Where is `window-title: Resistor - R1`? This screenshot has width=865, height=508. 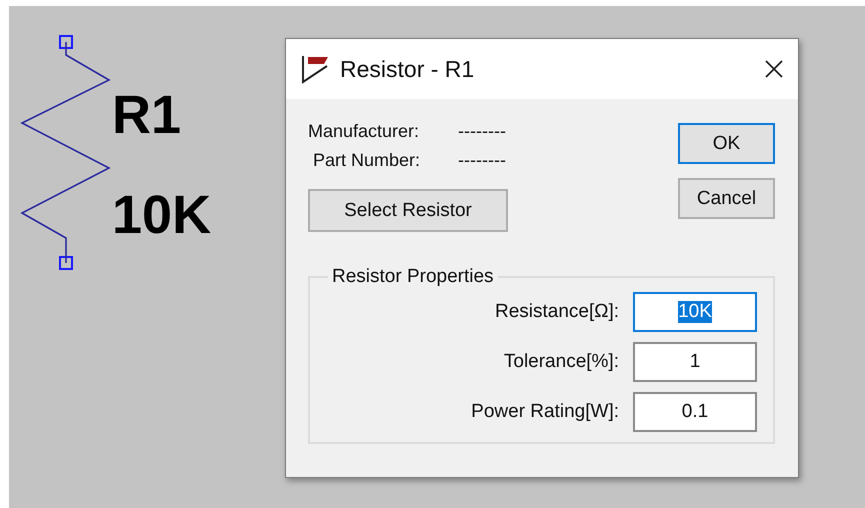
window-title: Resistor - R1 is located at coordinates (408, 69).